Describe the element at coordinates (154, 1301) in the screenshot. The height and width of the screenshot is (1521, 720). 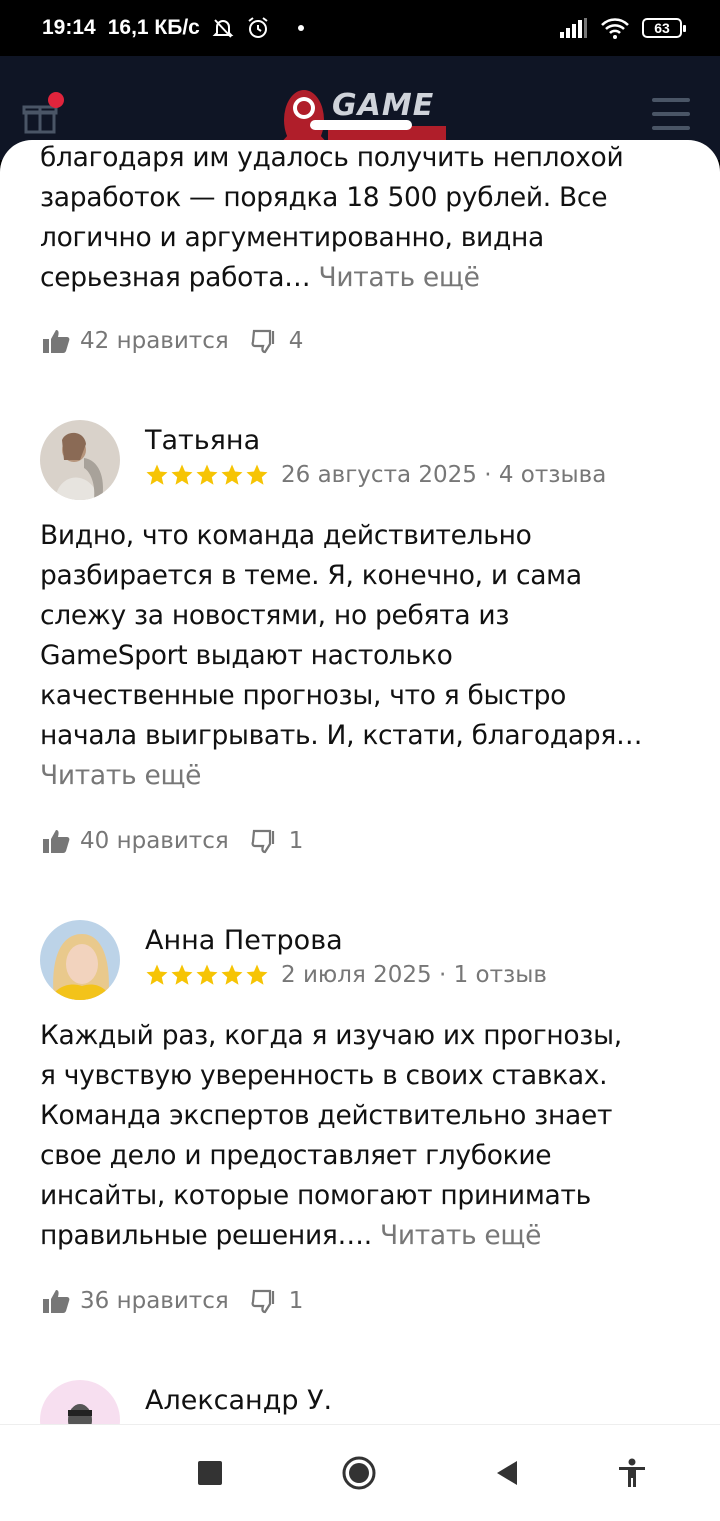
I see `likes-count: 36 нравится` at that location.